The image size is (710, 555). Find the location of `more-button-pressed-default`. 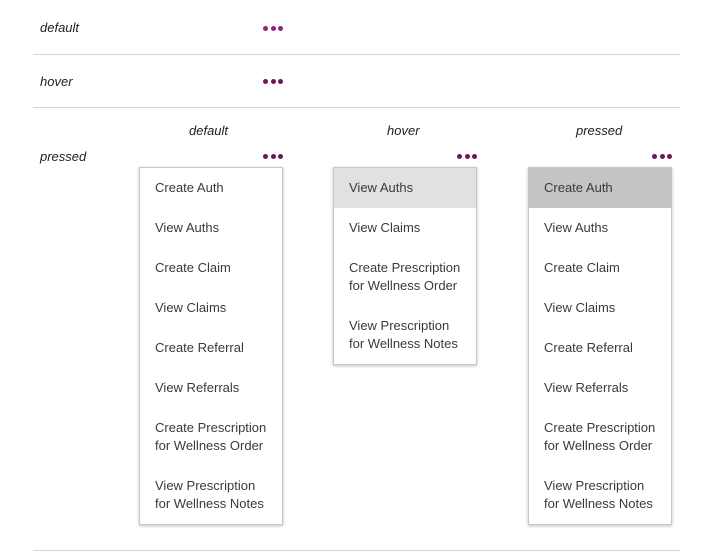

more-button-pressed-default is located at coordinates (273, 156).